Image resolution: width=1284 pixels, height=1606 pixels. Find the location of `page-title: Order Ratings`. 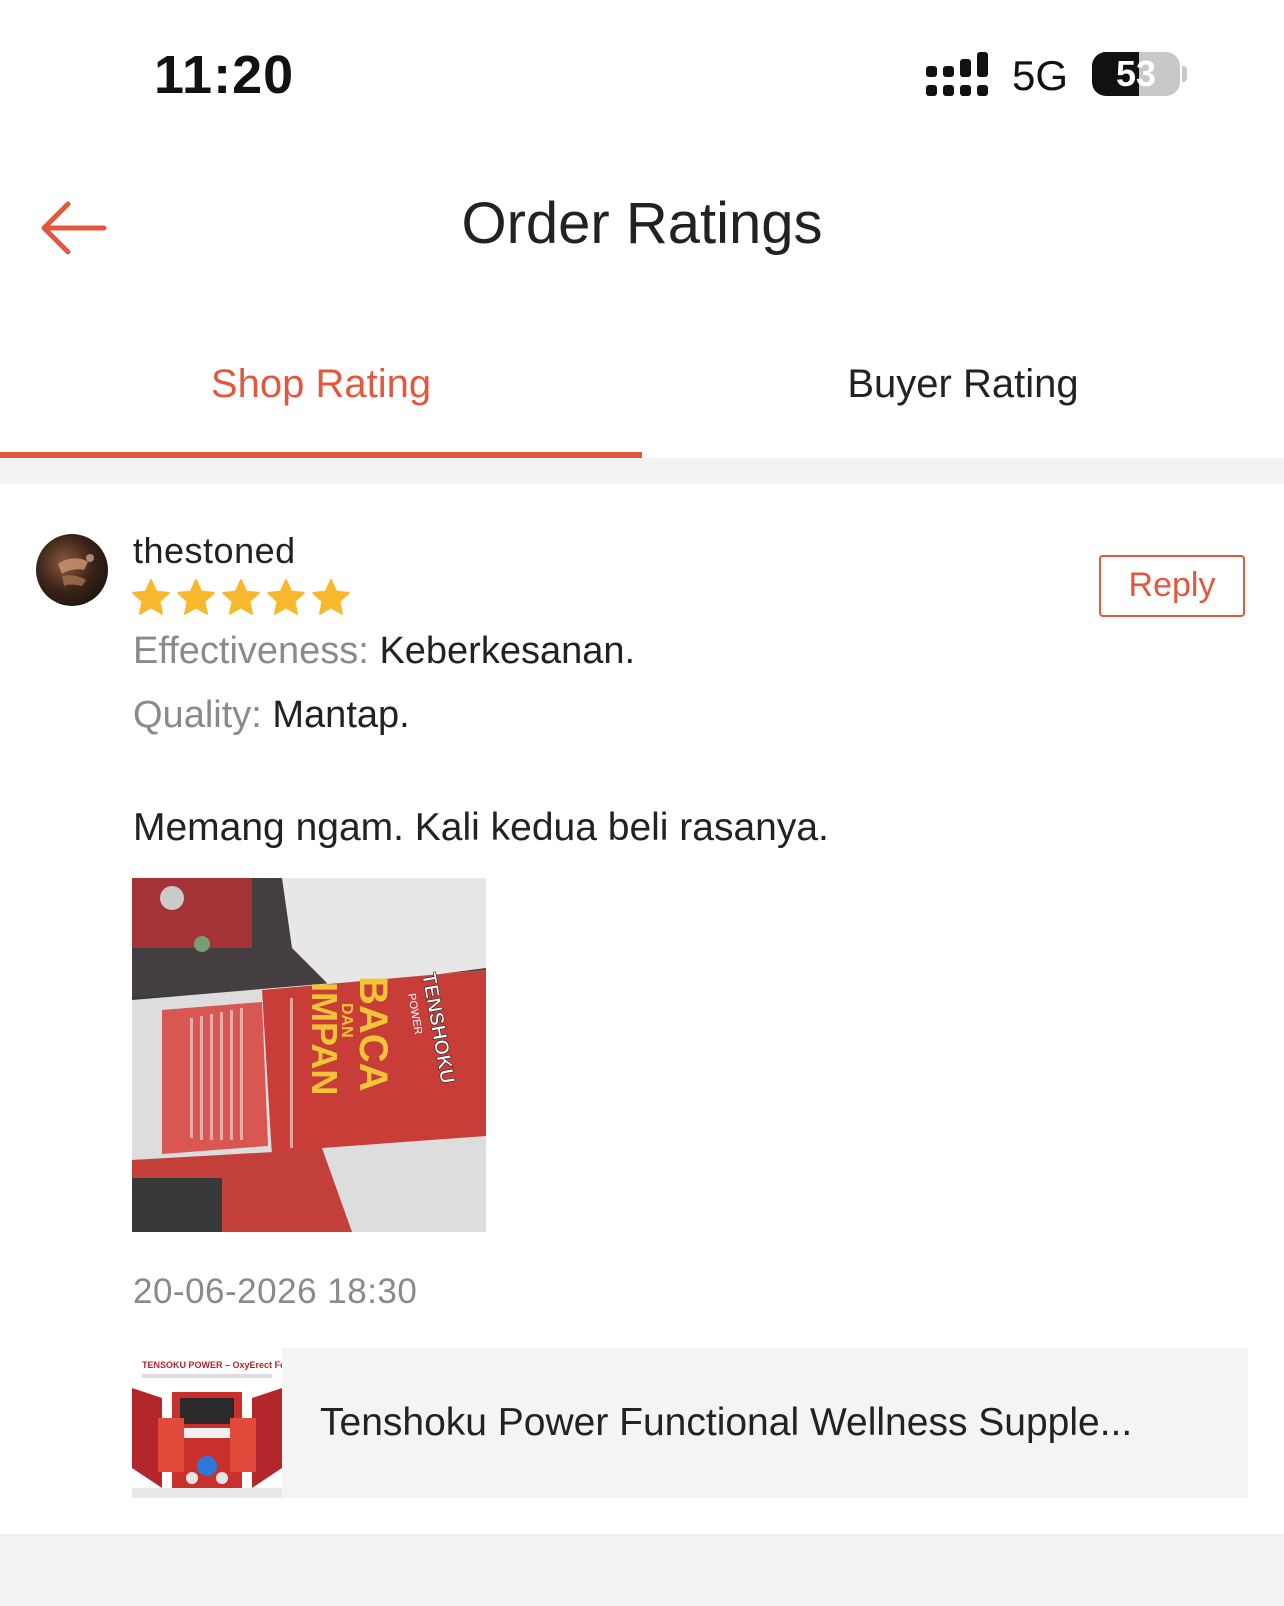

page-title: Order Ratings is located at coordinates (642, 223).